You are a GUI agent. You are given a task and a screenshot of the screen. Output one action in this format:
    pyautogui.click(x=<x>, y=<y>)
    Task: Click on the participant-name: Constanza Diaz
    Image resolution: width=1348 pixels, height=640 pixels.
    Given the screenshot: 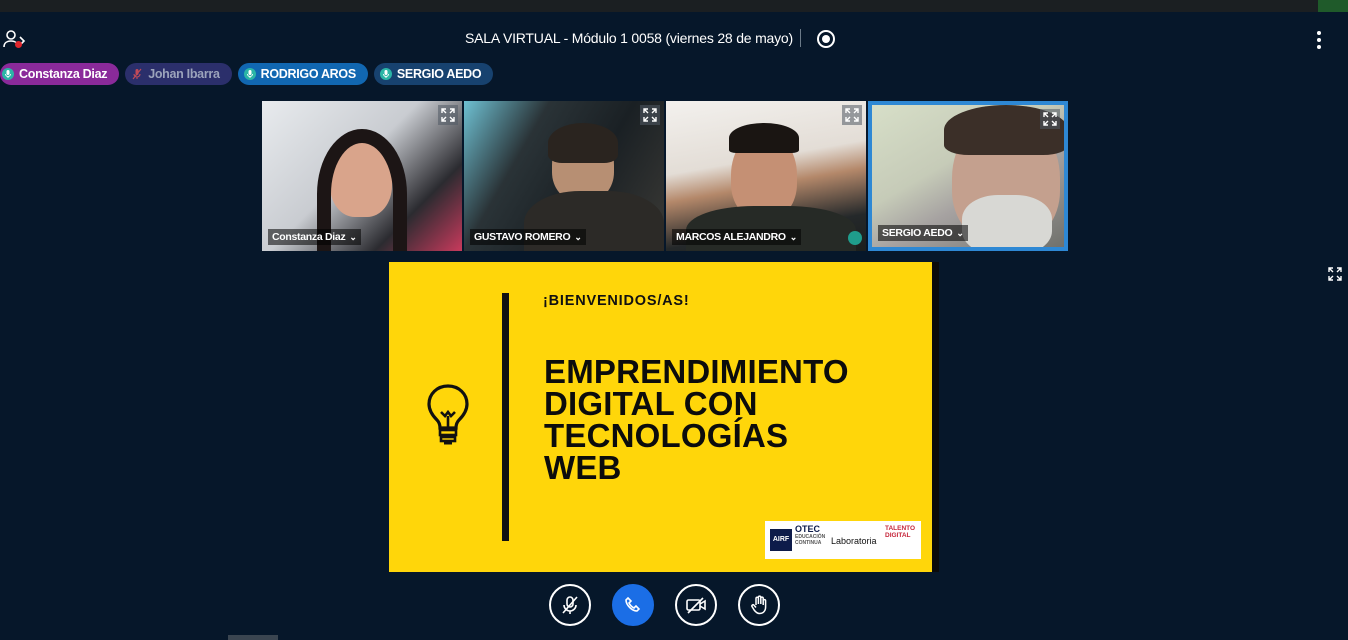 What is the action you would take?
    pyautogui.click(x=63, y=74)
    